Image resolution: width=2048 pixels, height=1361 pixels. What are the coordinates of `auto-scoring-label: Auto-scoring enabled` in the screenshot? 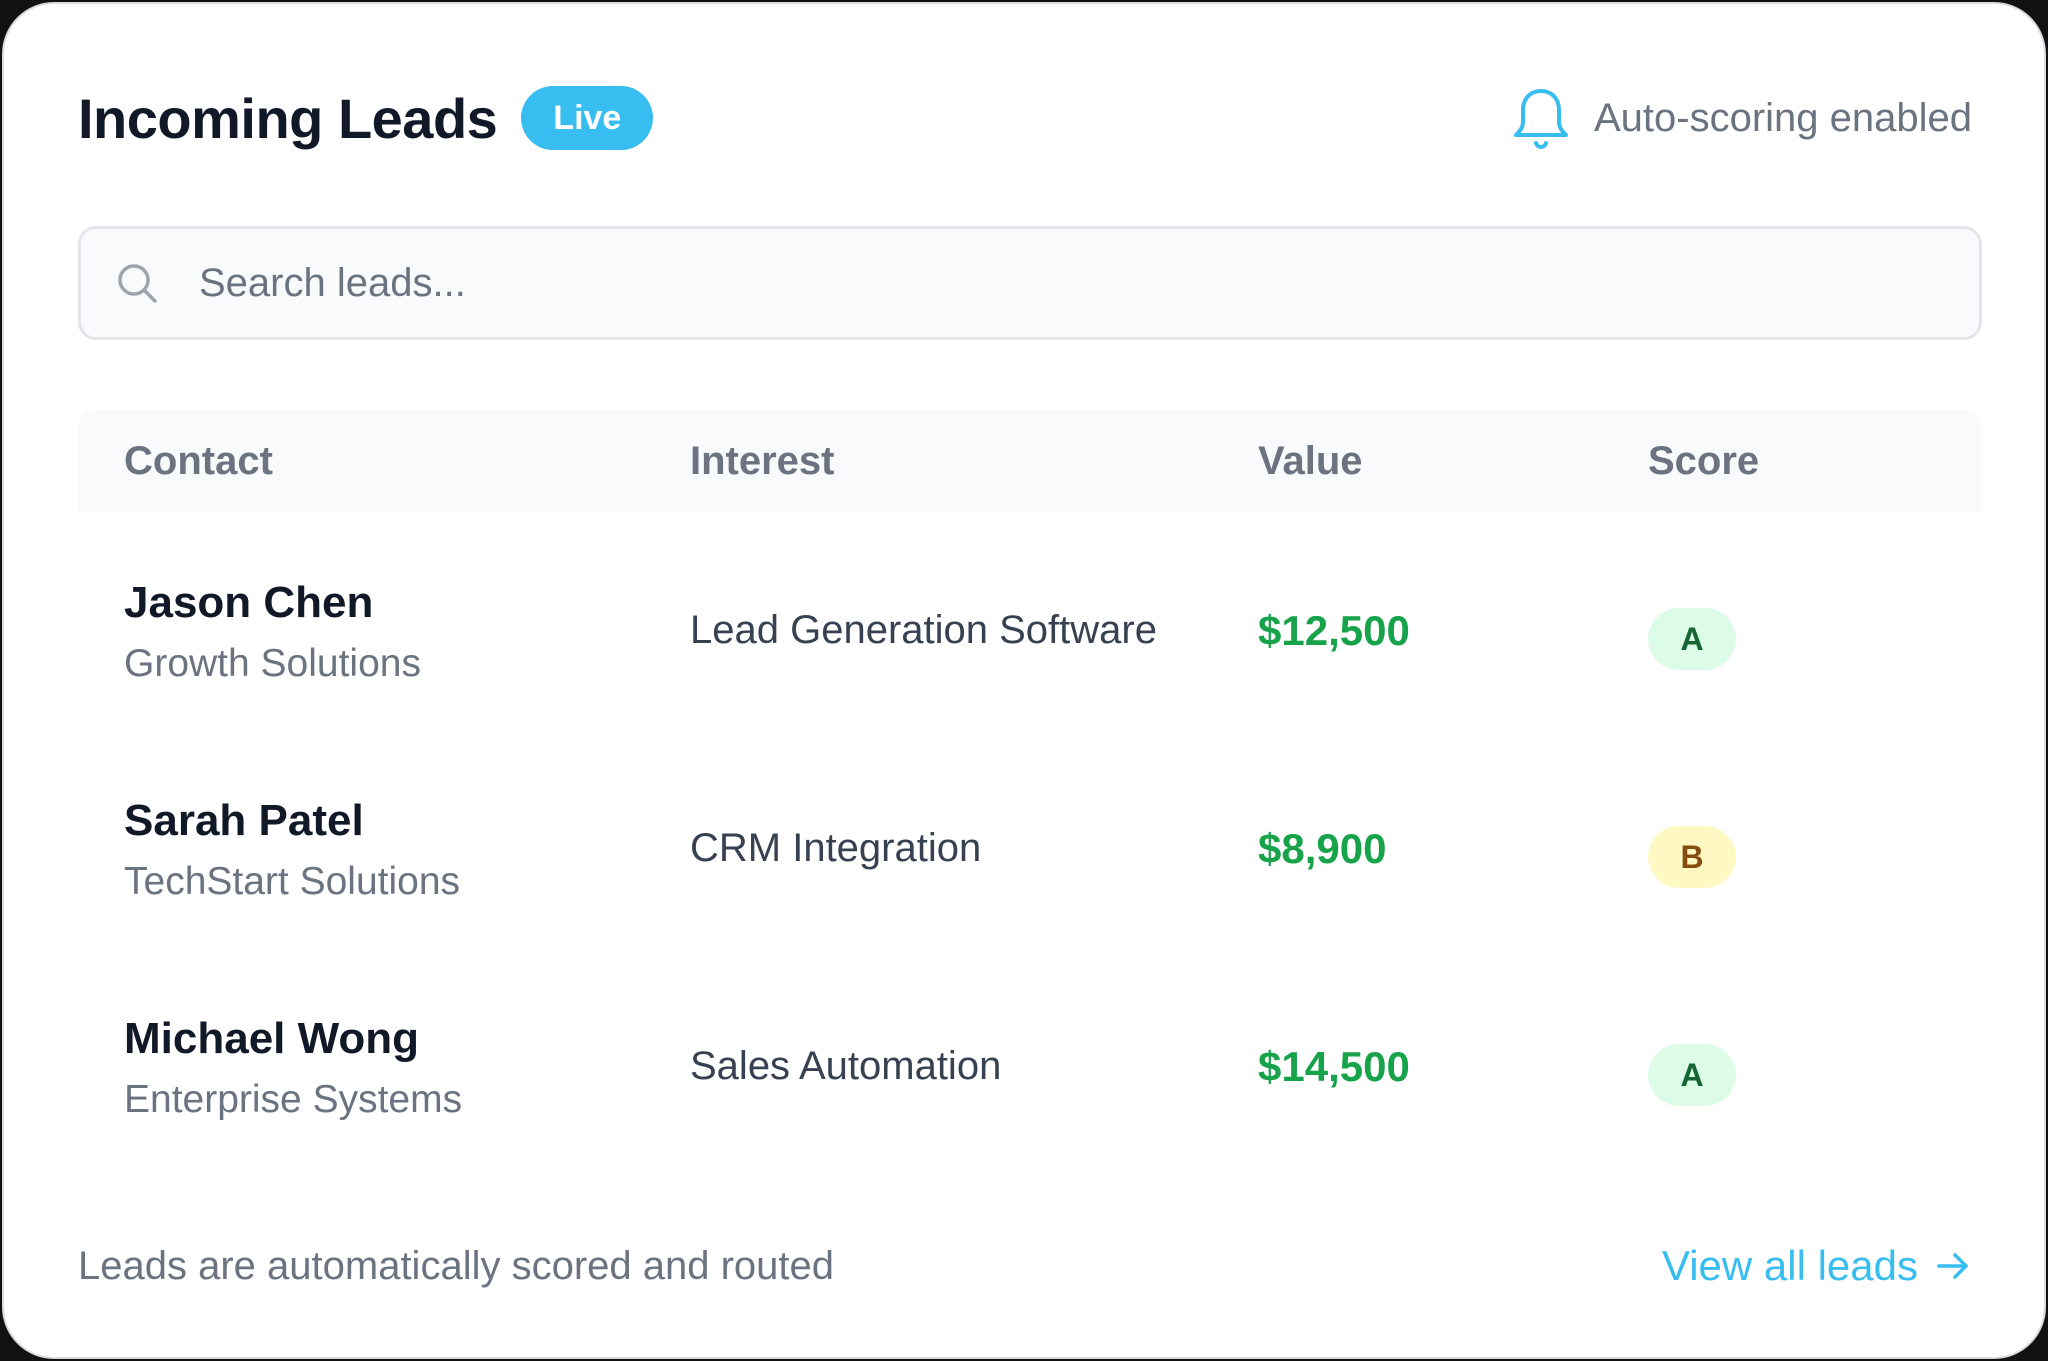 It's located at (1782, 117).